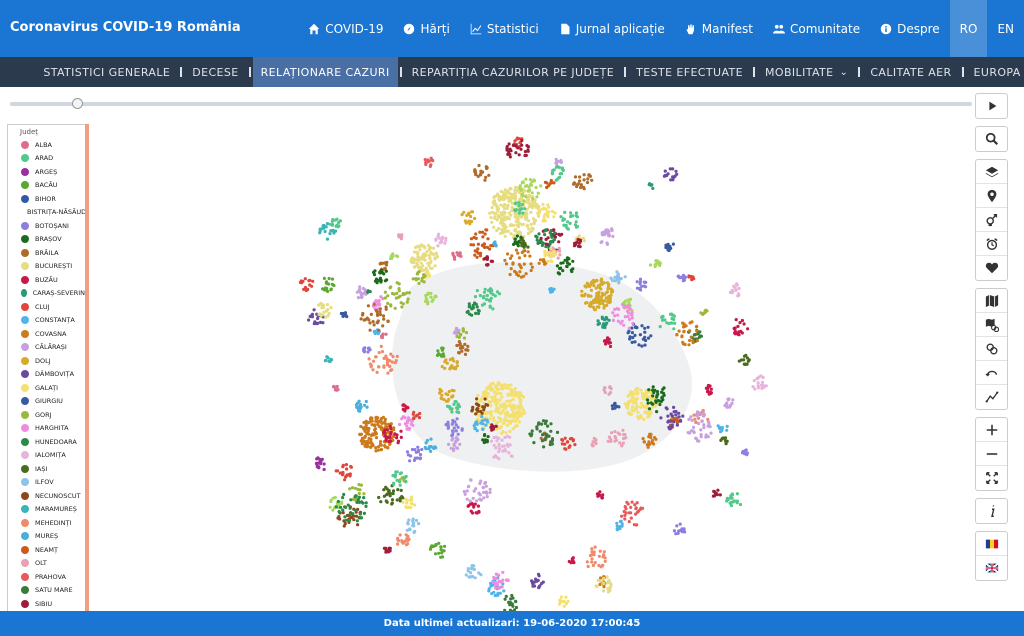 The width and height of the screenshot is (1024, 636). Describe the element at coordinates (46, 442) in the screenshot. I see `legend-item: HUNEDOARA` at that location.